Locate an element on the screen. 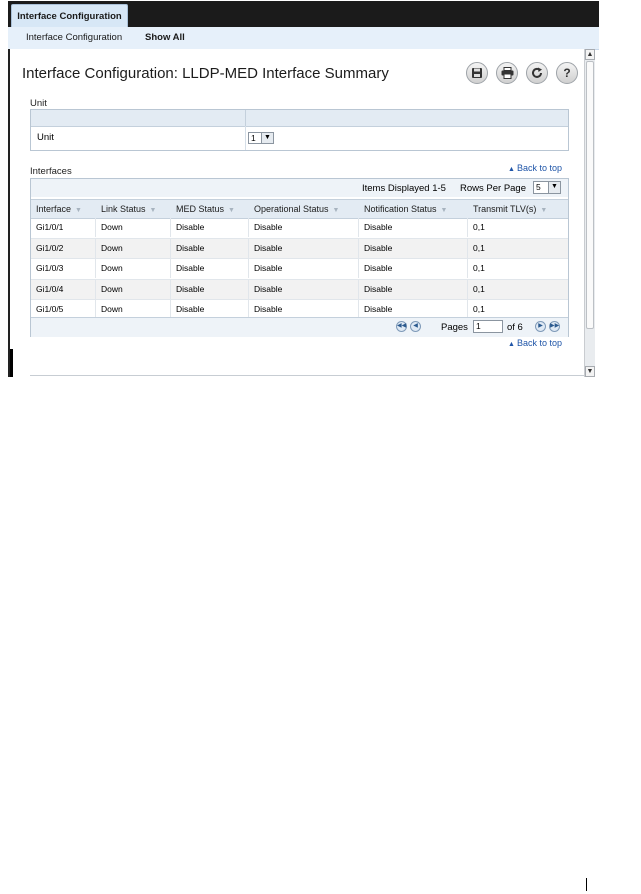 The width and height of the screenshot is (641, 894). first-page-icon: ◀◀ is located at coordinates (401, 326).